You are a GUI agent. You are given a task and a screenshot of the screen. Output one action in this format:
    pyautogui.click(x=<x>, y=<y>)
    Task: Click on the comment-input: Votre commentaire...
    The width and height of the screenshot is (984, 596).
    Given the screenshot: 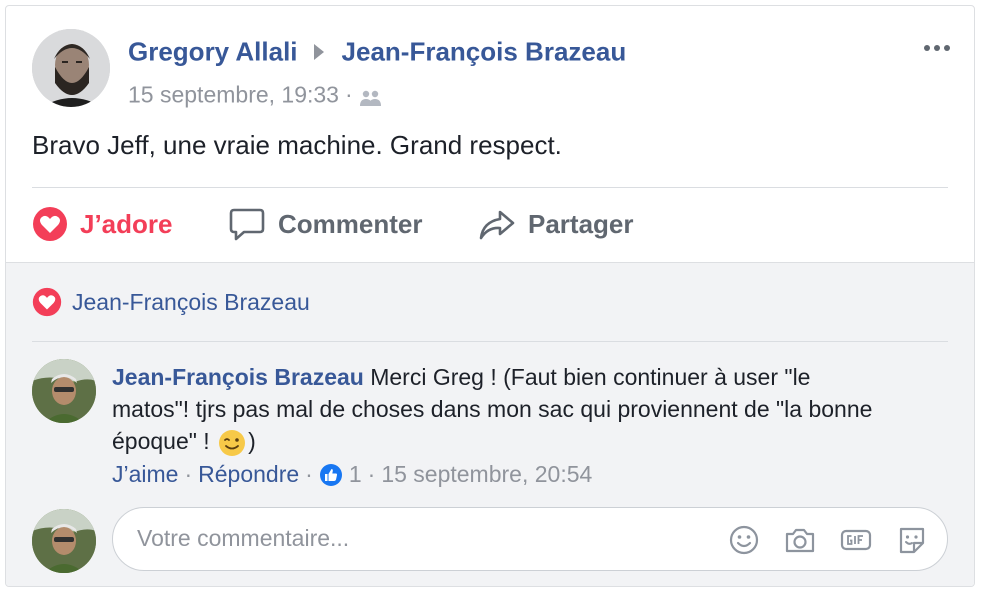 What is the action you would take?
    pyautogui.click(x=530, y=539)
    